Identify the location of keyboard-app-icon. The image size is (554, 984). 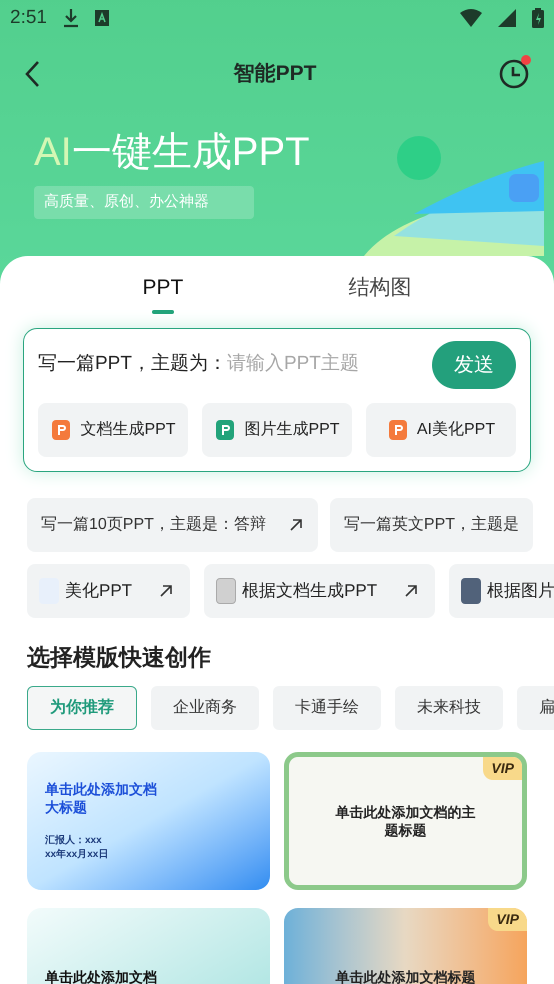
(101, 18).